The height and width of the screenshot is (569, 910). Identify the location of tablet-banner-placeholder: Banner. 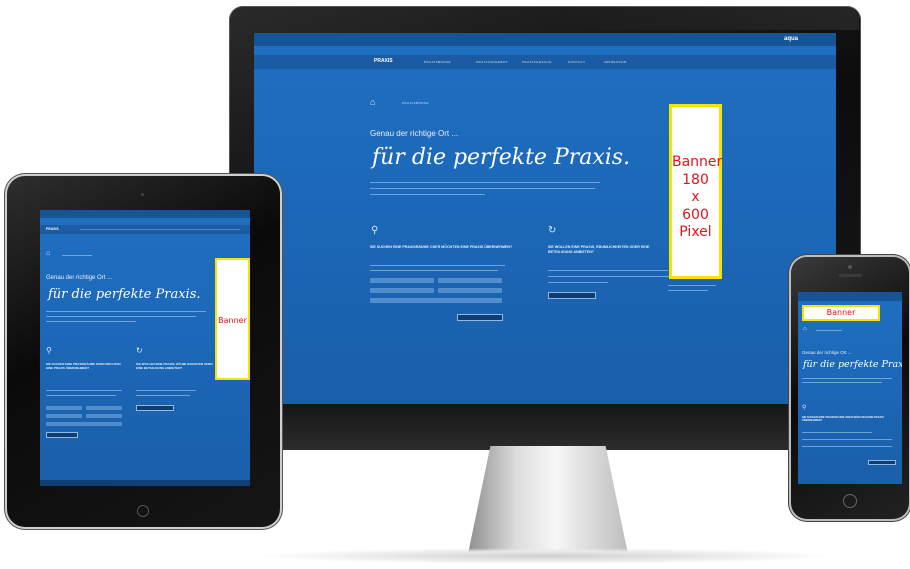
(232, 319).